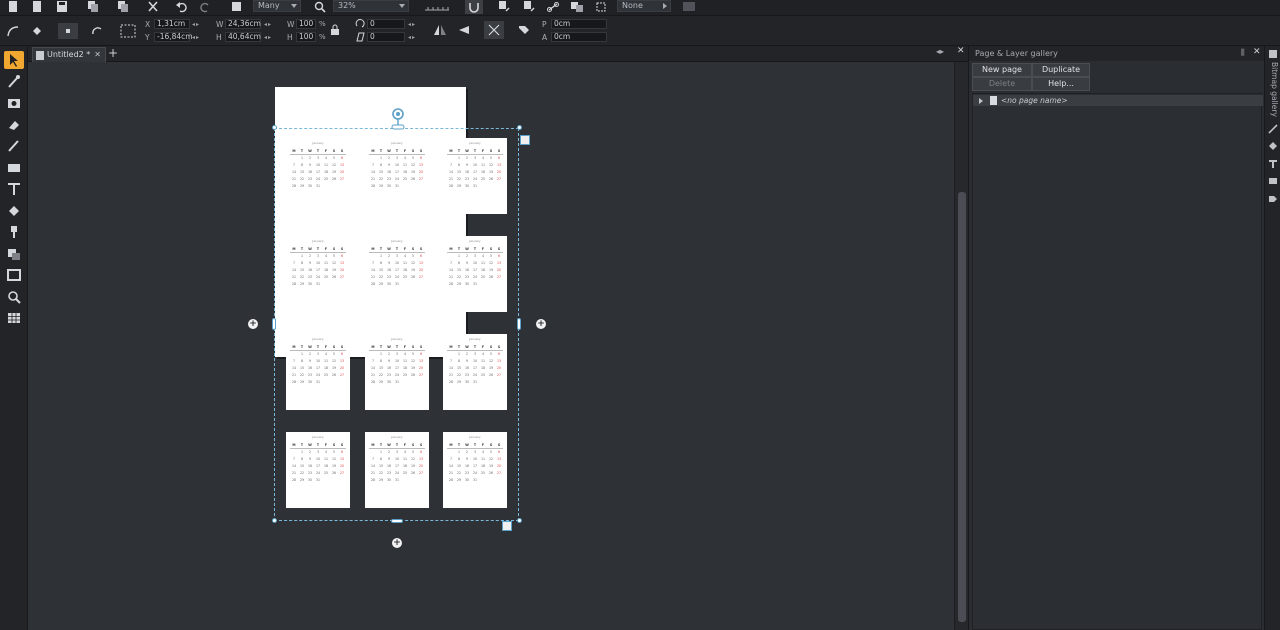  What do you see at coordinates (525, 140) in the screenshot?
I see `group-icon` at bounding box center [525, 140].